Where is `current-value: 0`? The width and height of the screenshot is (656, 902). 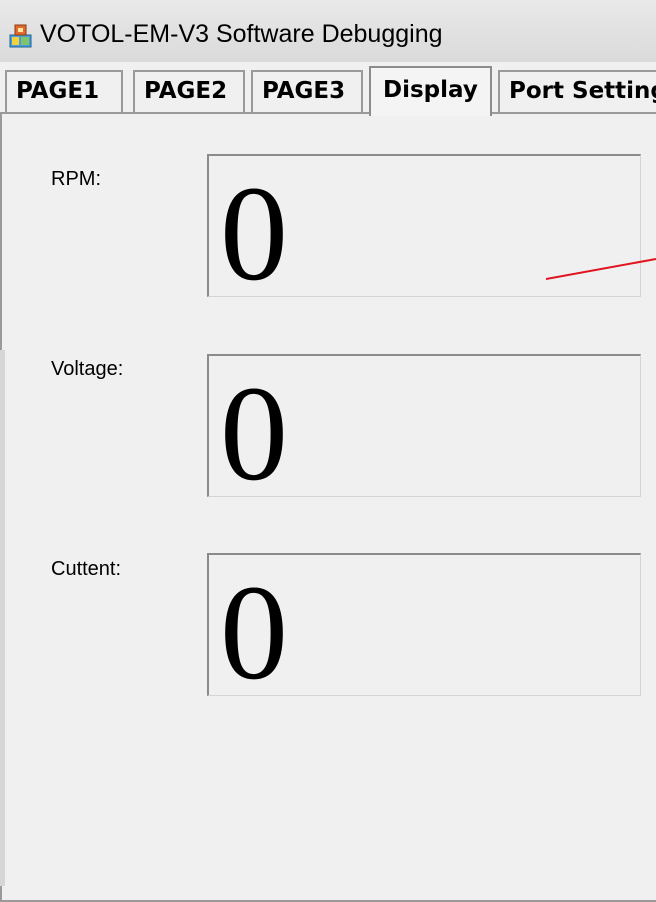
current-value: 0 is located at coordinates (254, 627).